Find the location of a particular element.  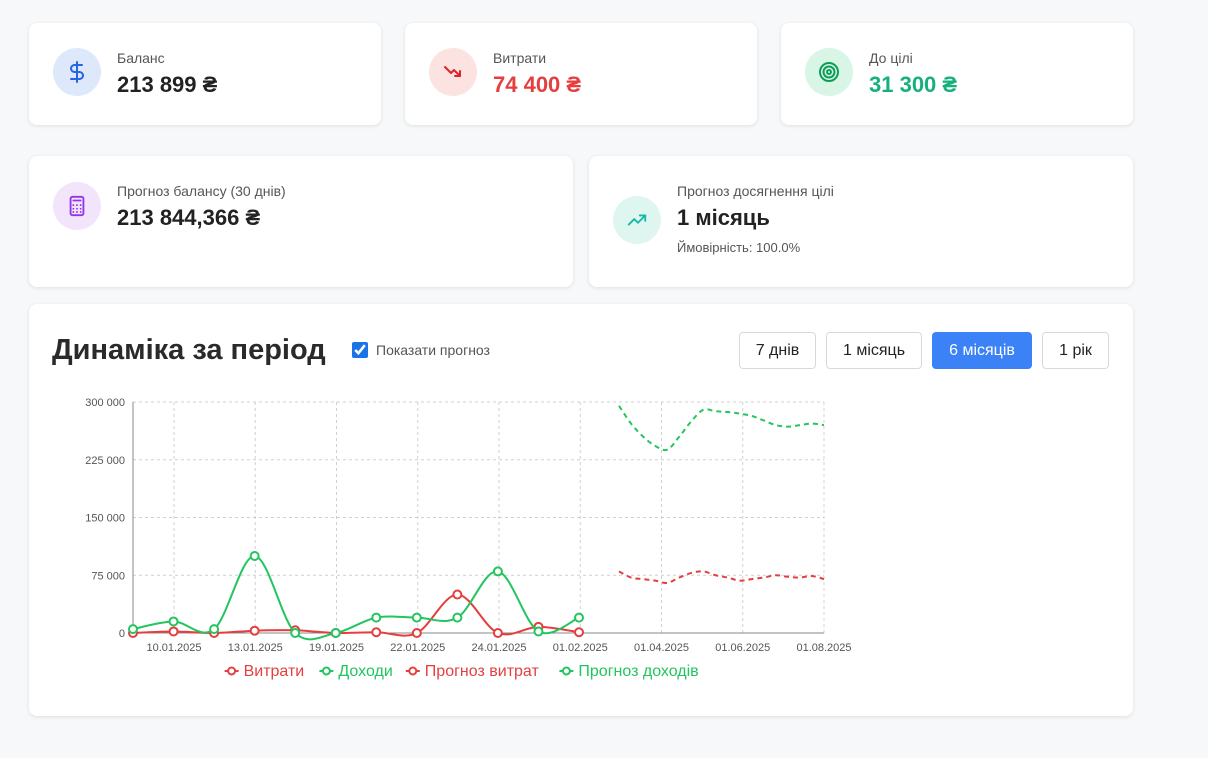

forecast-balance-label: Прогноз балансу (30 днів) is located at coordinates (201, 191).